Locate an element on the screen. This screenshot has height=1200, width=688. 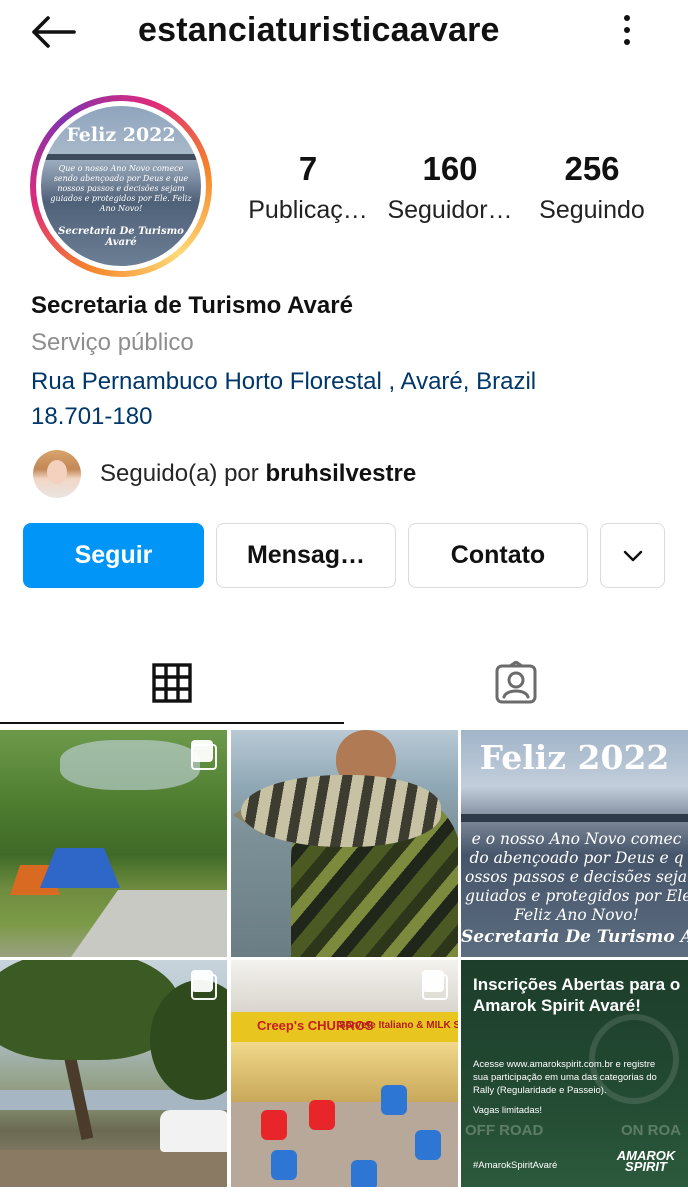
avatar-title: Feliz 2022 is located at coordinates (121, 135).